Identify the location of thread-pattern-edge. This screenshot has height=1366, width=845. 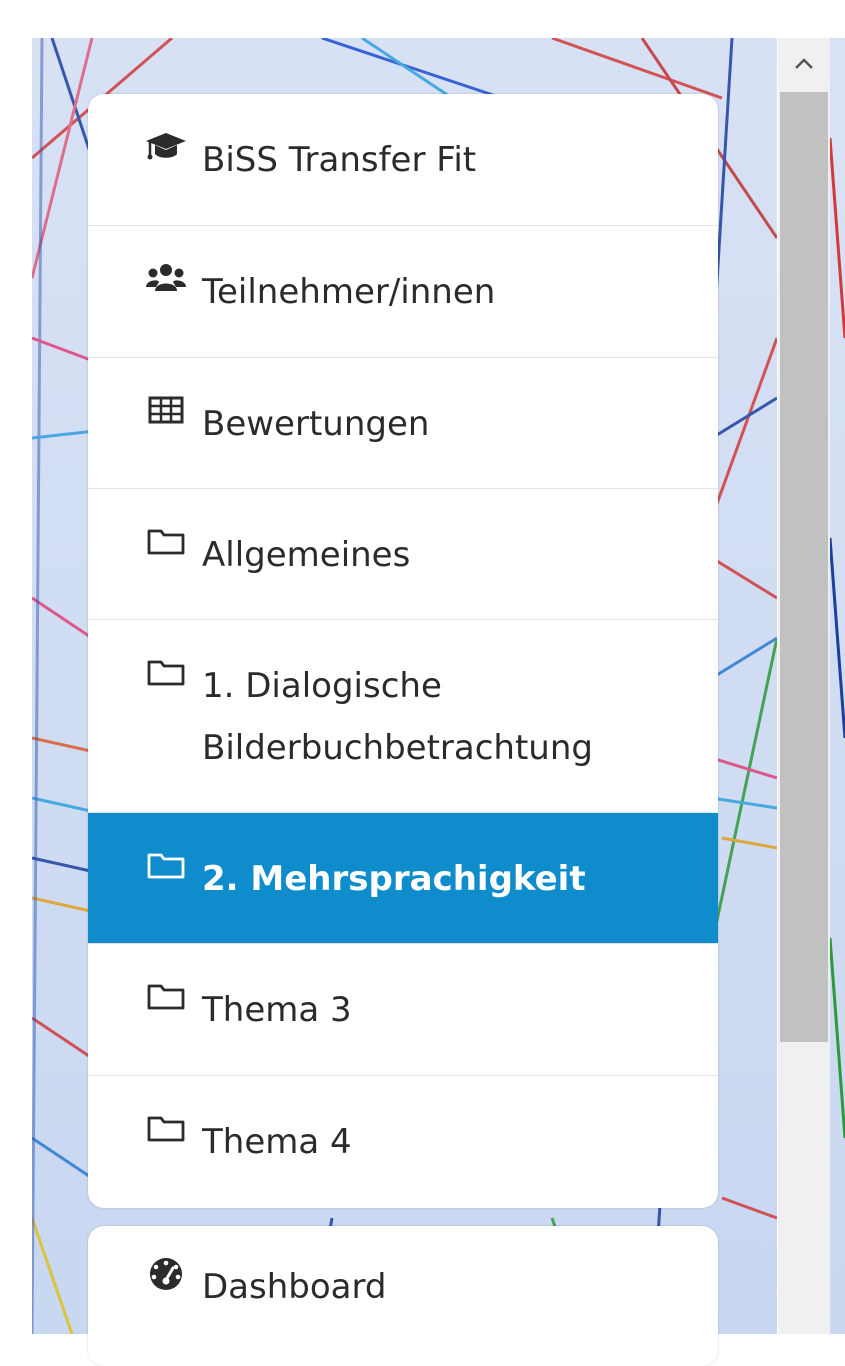
(837, 638).